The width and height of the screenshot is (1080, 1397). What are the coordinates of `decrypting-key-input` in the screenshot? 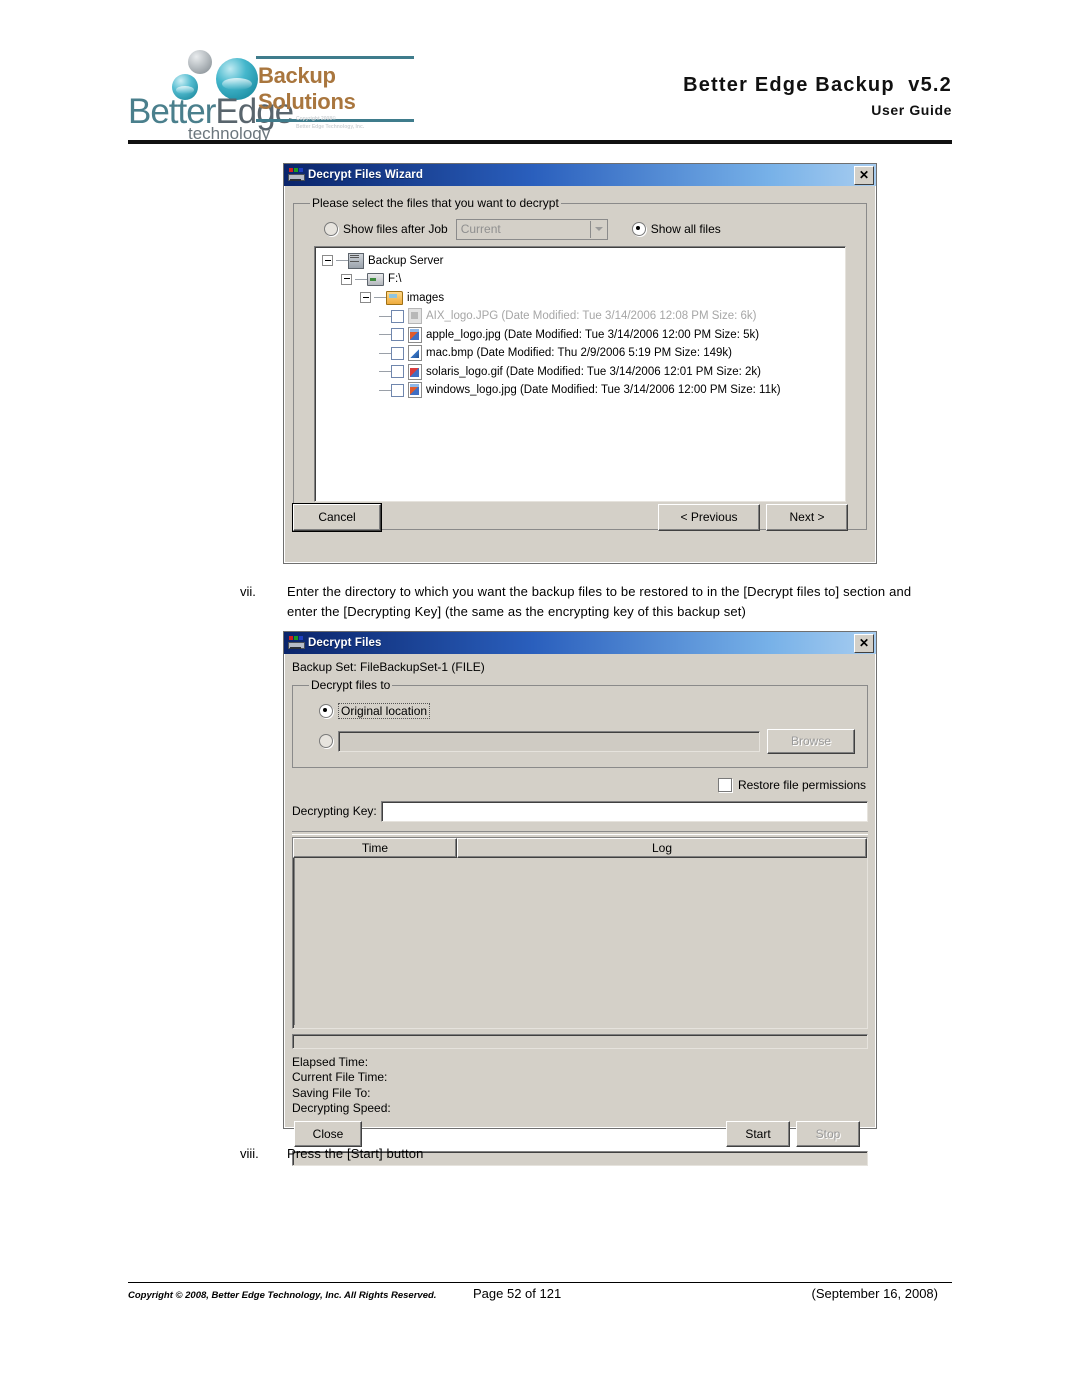 It's located at (624, 811).